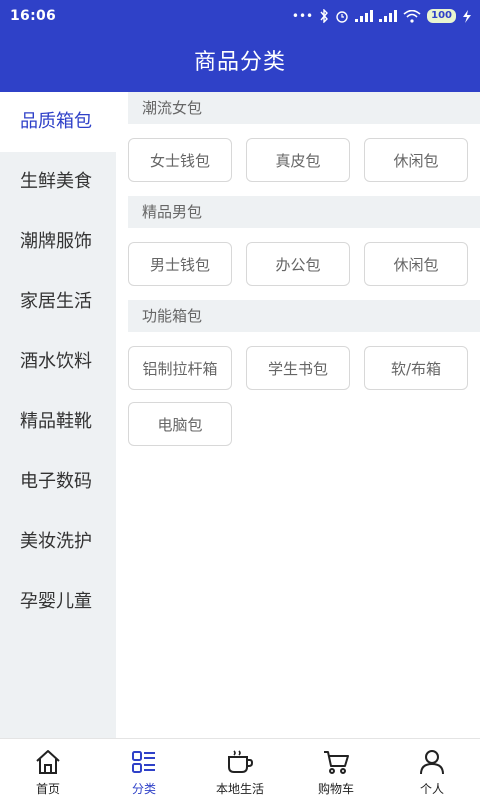  I want to click on sidebar-item-shoes: 精品鞋靴, so click(58, 422).